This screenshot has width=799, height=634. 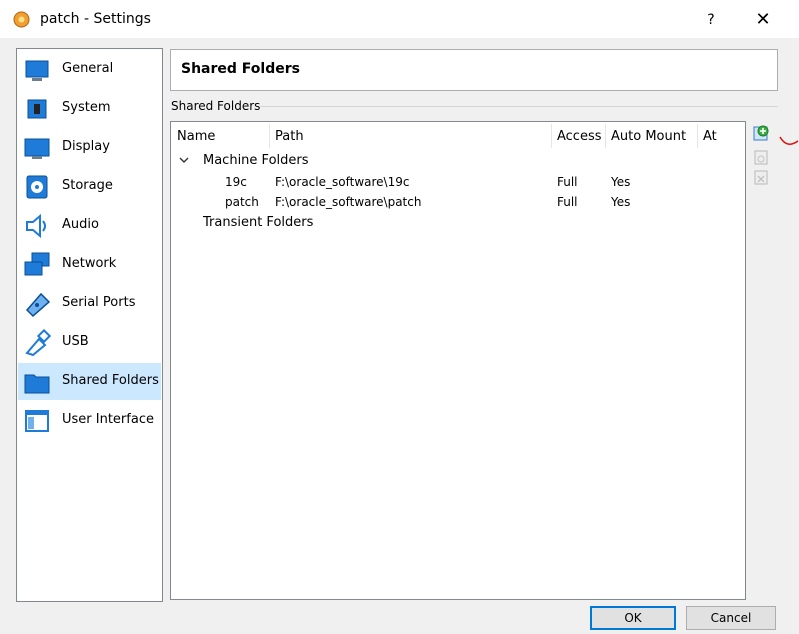 I want to click on sidebar-item-storage: Storage, so click(x=89, y=186).